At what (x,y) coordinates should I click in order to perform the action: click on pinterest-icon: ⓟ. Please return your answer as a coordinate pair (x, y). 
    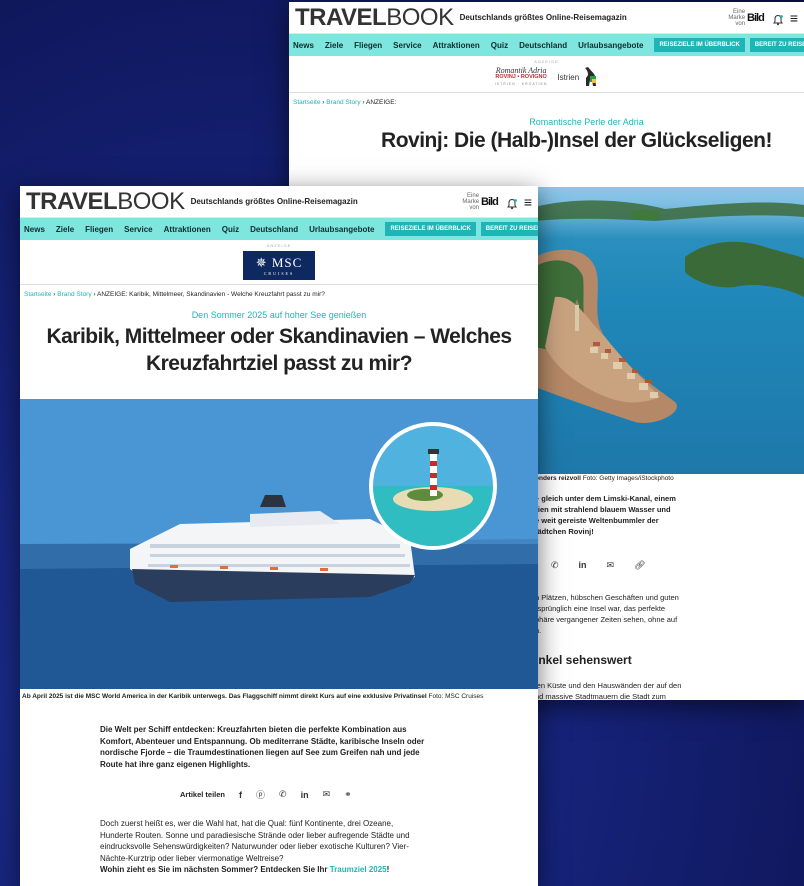
    Looking at the image, I should click on (260, 794).